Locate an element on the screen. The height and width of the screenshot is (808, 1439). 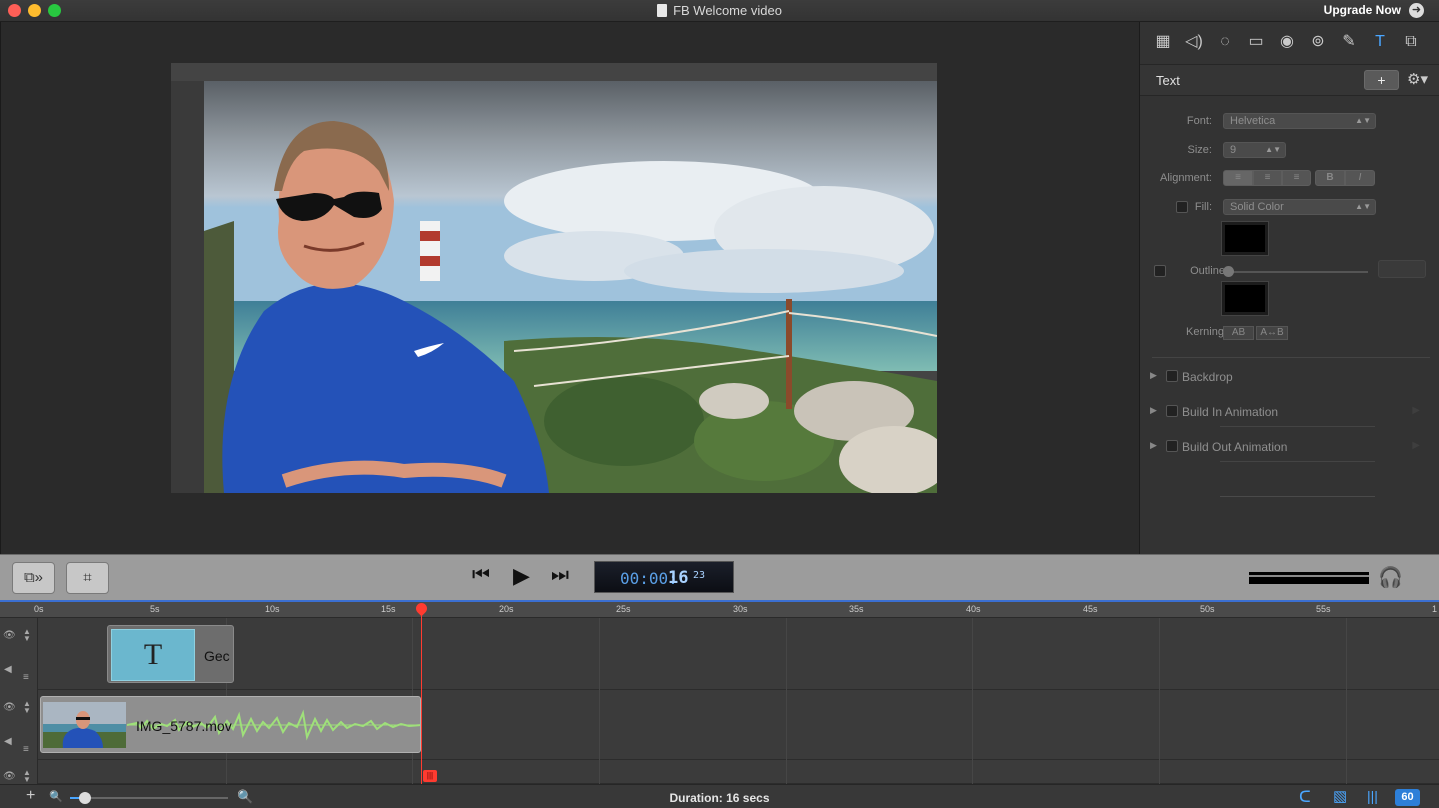
timecode-seconds: 16 is located at coordinates (678, 578).